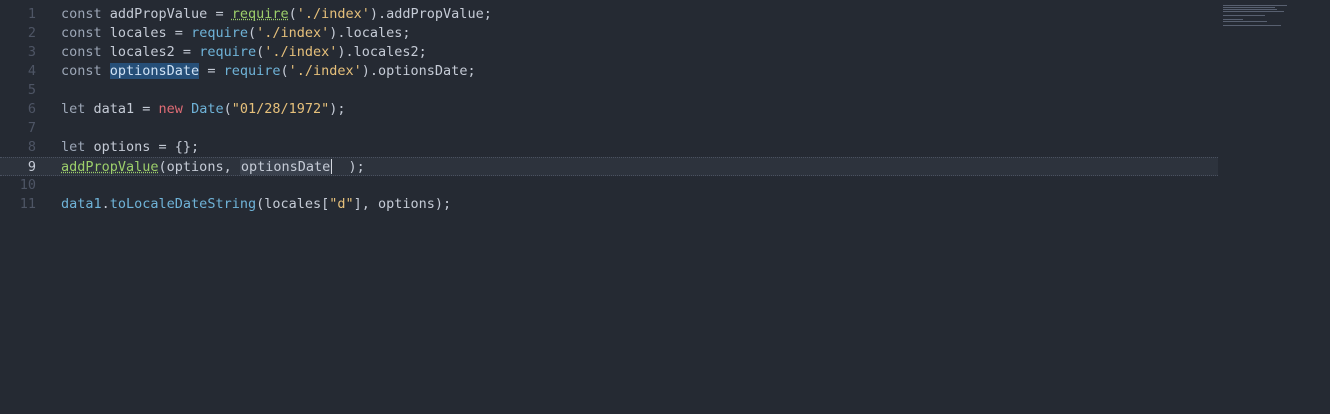 This screenshot has width=1330, height=414. Describe the element at coordinates (211, 71) in the screenshot. I see `code-token: =` at that location.